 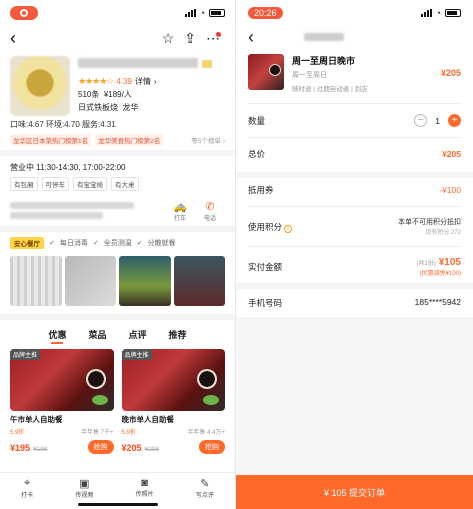 I want to click on edit-icon: ✎, so click(x=205, y=484).